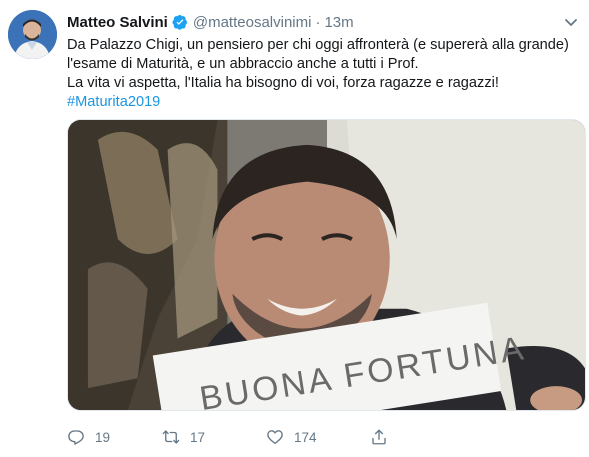 This screenshot has width=589, height=457. I want to click on tweet-actions: 19 17 174, so click(277, 437).